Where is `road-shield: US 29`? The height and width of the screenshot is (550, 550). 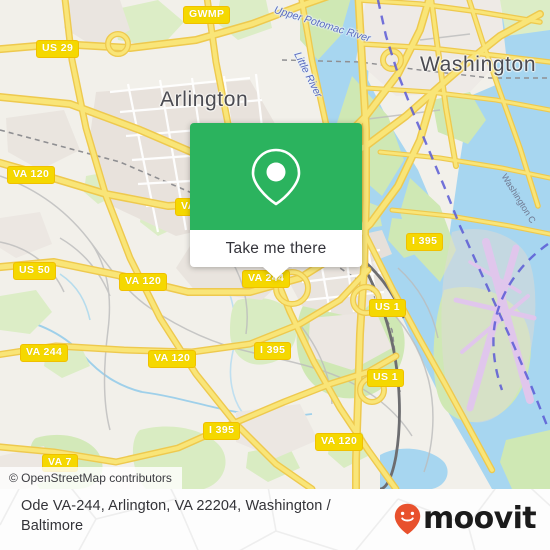
road-shield: US 29 is located at coordinates (58, 49).